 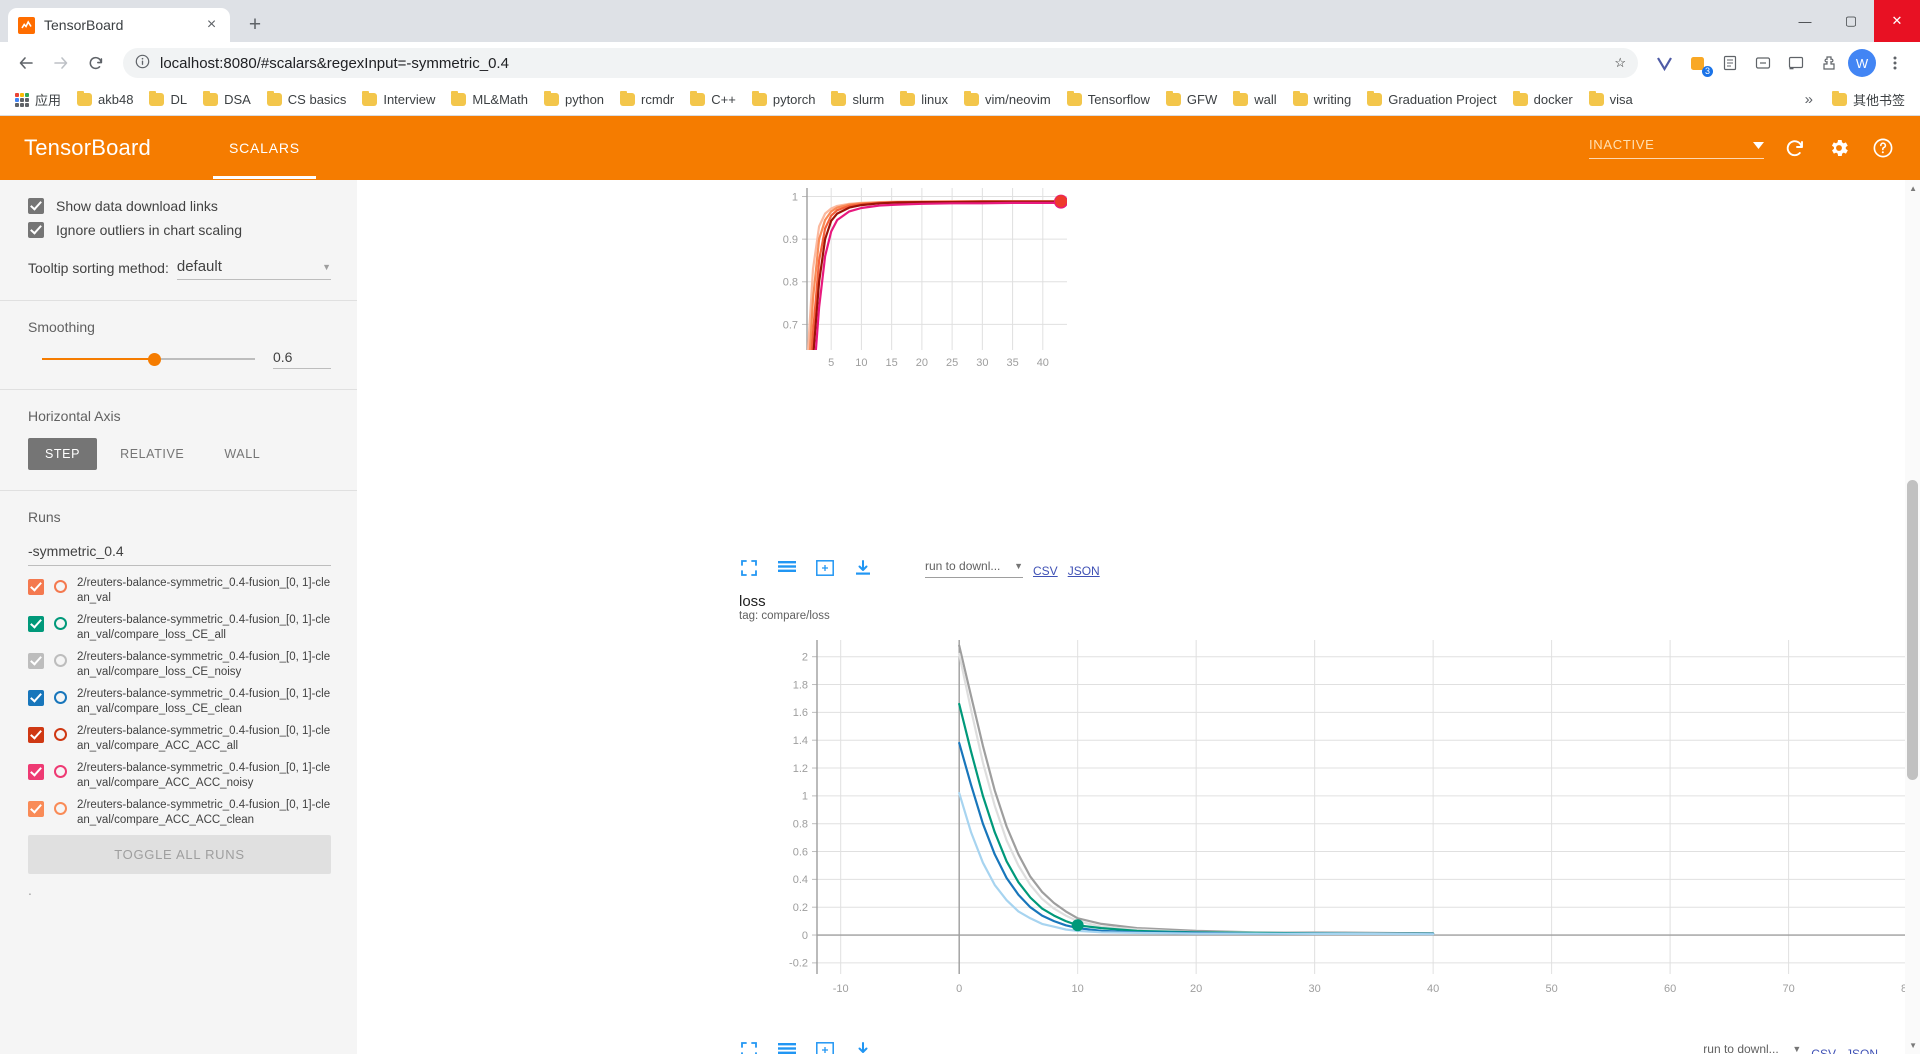 What do you see at coordinates (1676, 148) in the screenshot?
I see `status-select: INACTIVE` at bounding box center [1676, 148].